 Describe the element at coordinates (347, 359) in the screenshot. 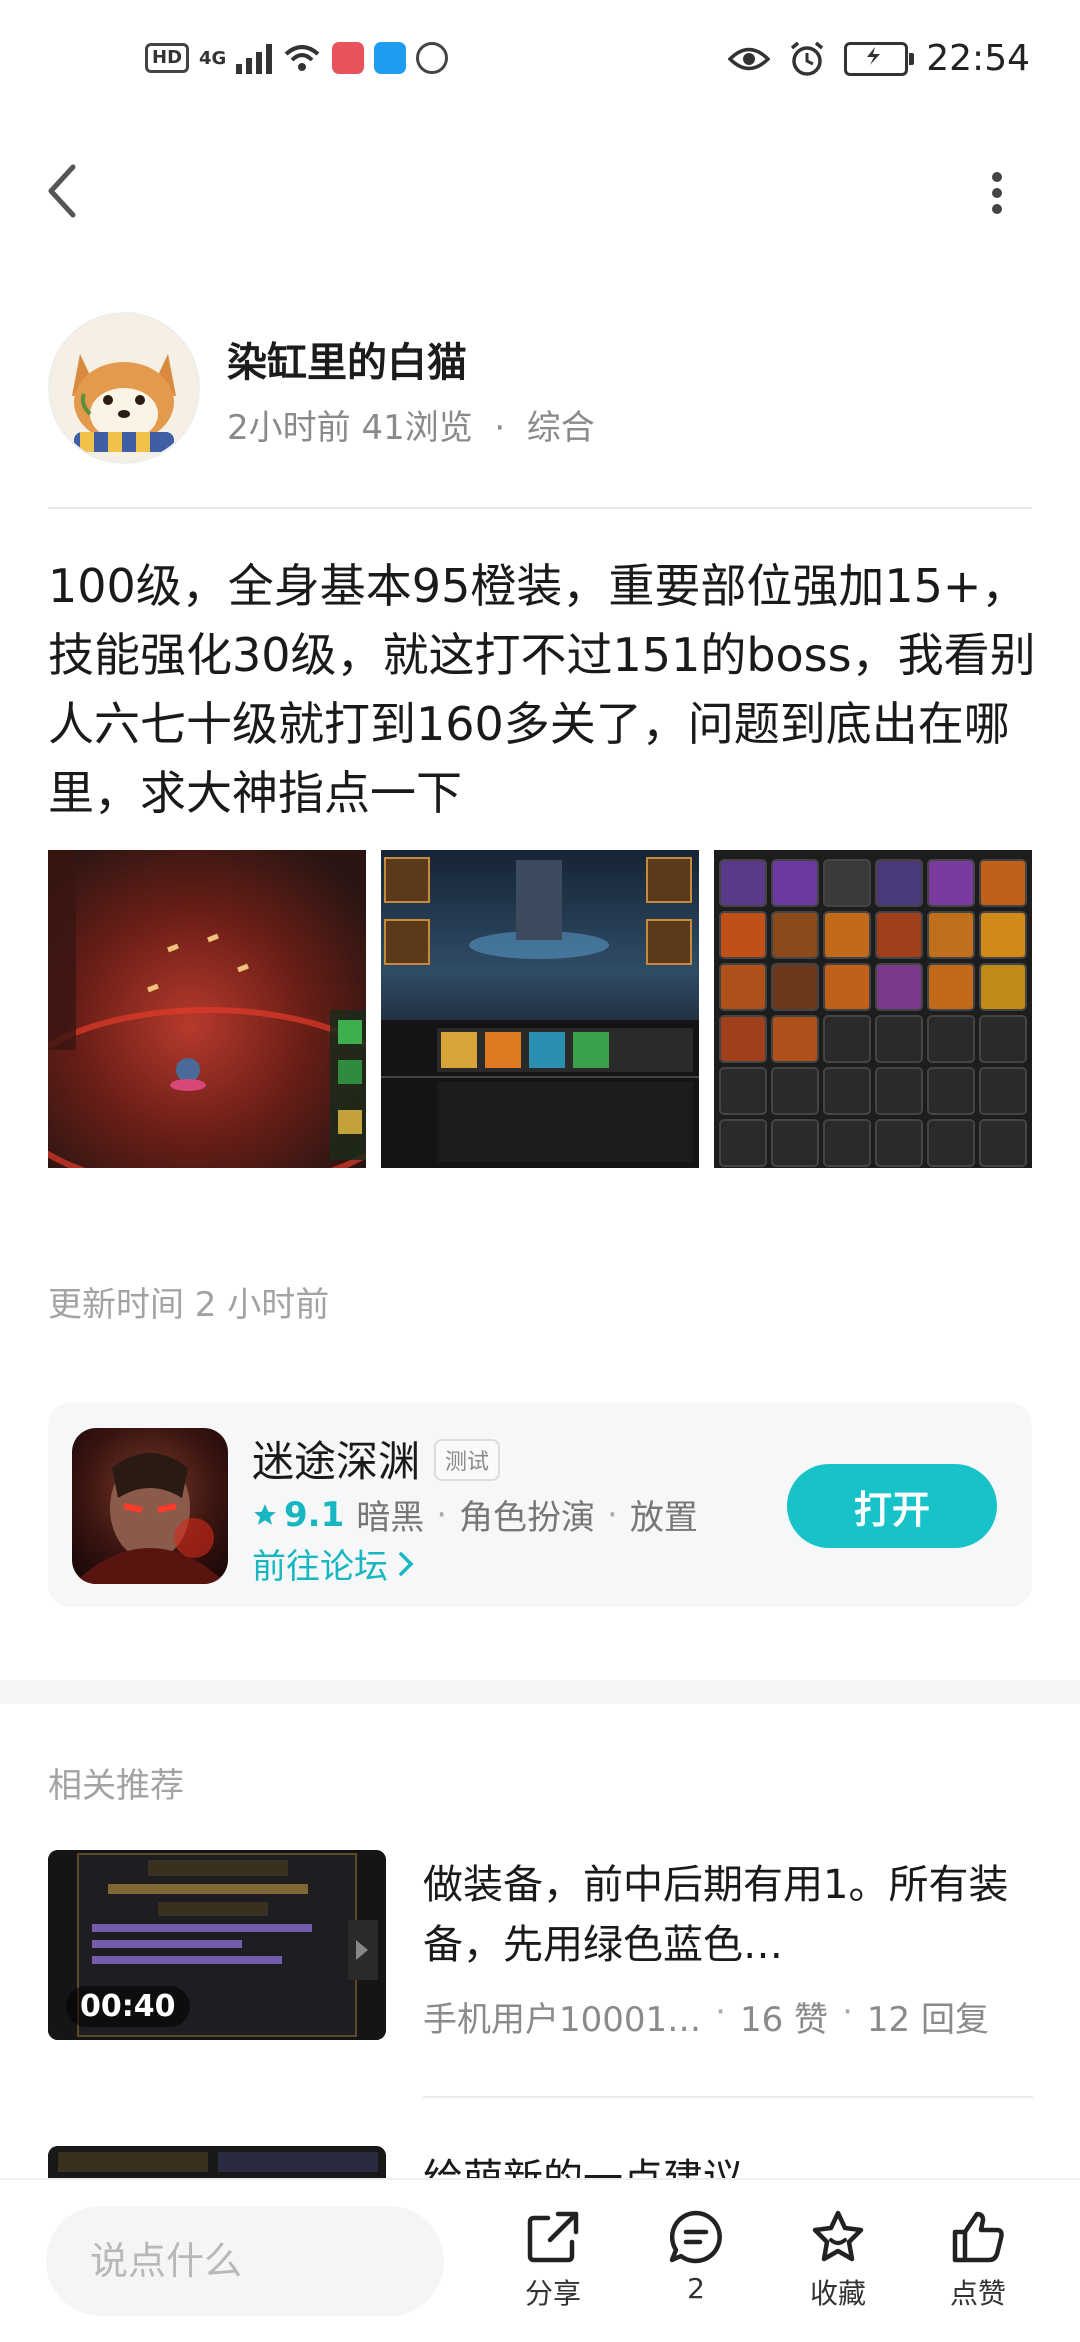

I see `author-name: 染缸里的白猫` at that location.